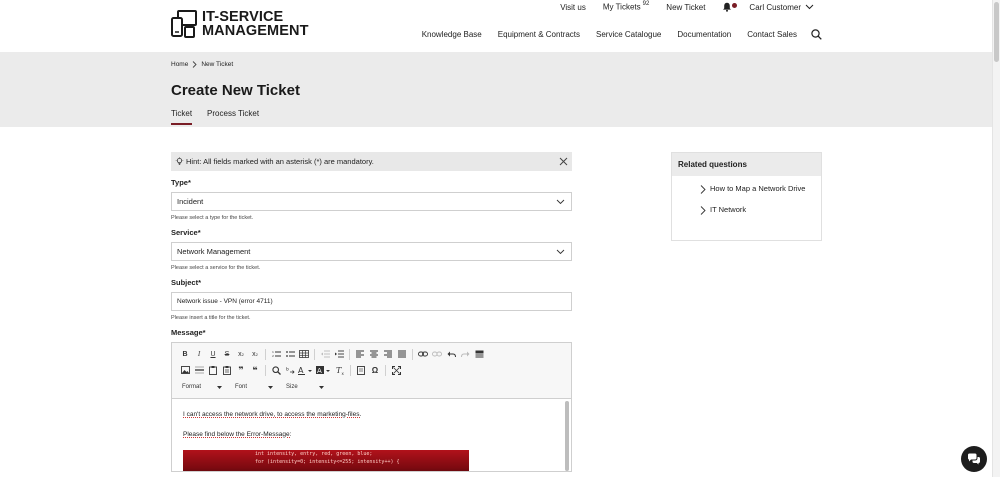 Image resolution: width=1000 pixels, height=477 pixels. I want to click on size-dropdown: Size, so click(305, 387).